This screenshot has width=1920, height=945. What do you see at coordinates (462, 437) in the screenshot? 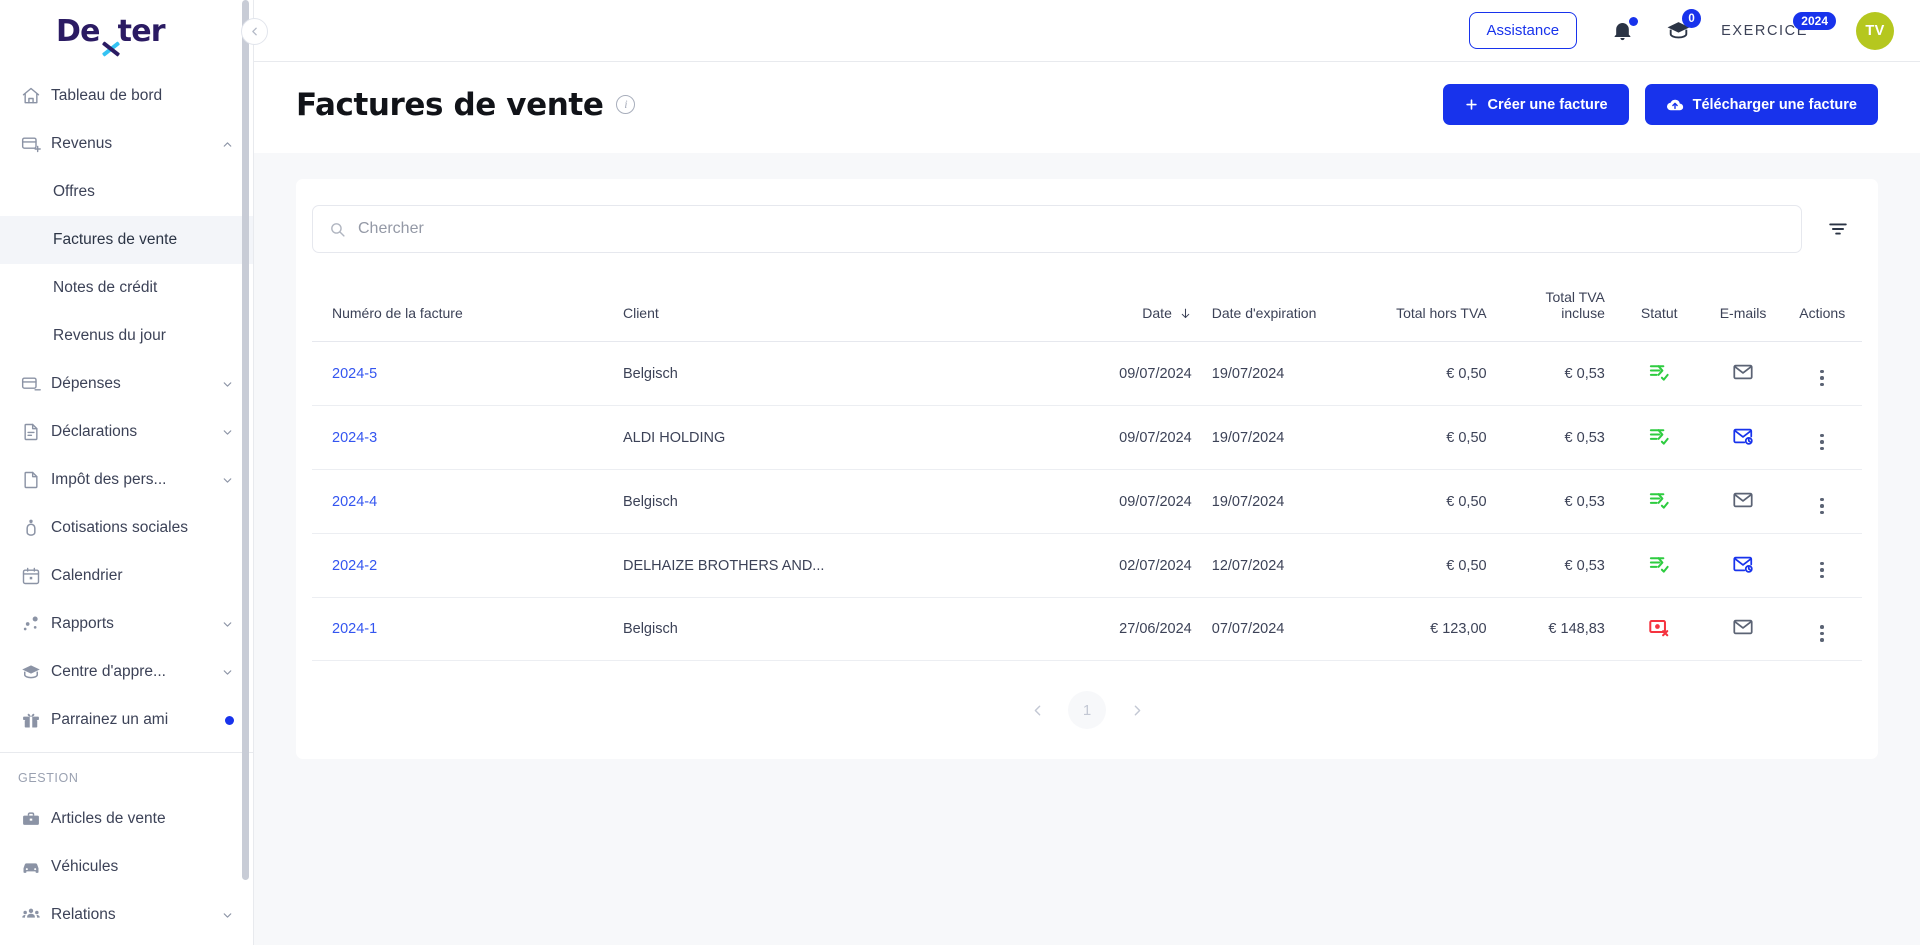
I see `cell-invoice-number: 2024-3` at bounding box center [462, 437].